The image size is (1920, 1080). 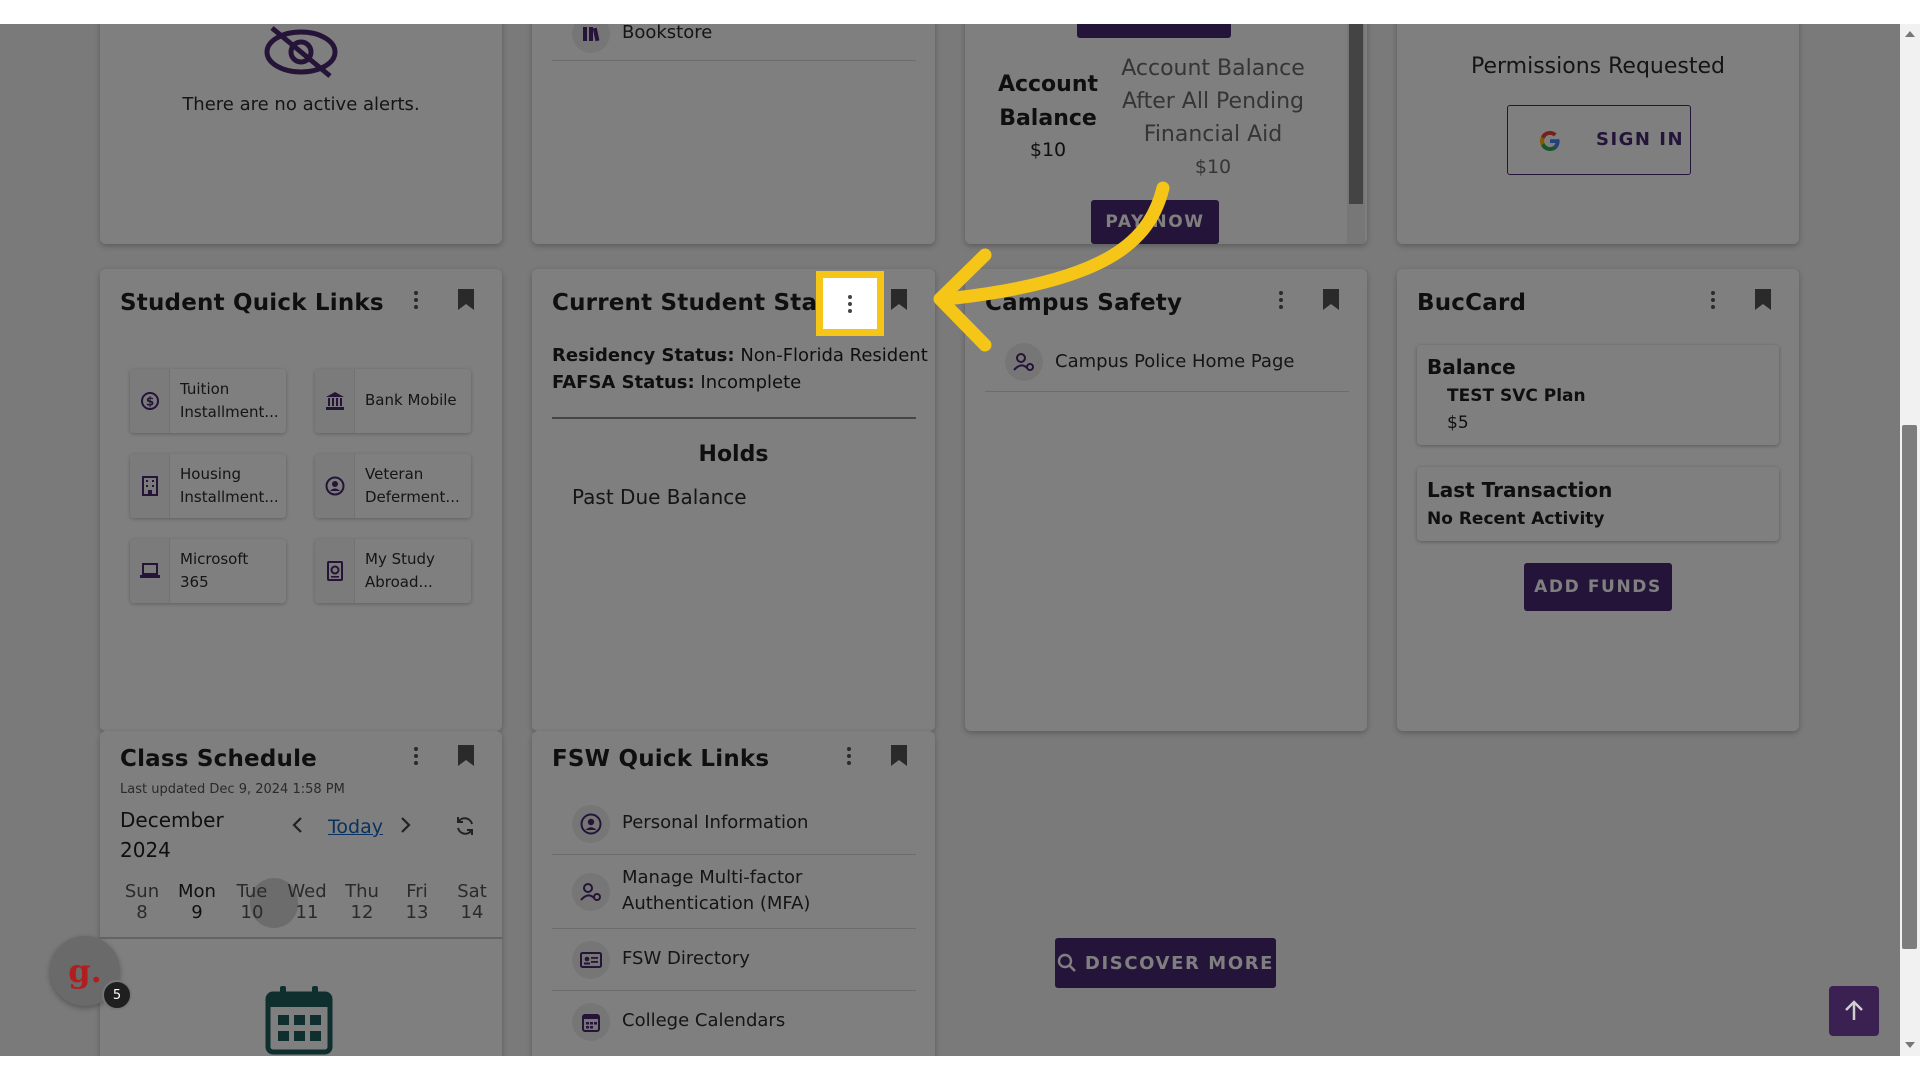 I want to click on balance-heading: Balance, so click(x=1471, y=367).